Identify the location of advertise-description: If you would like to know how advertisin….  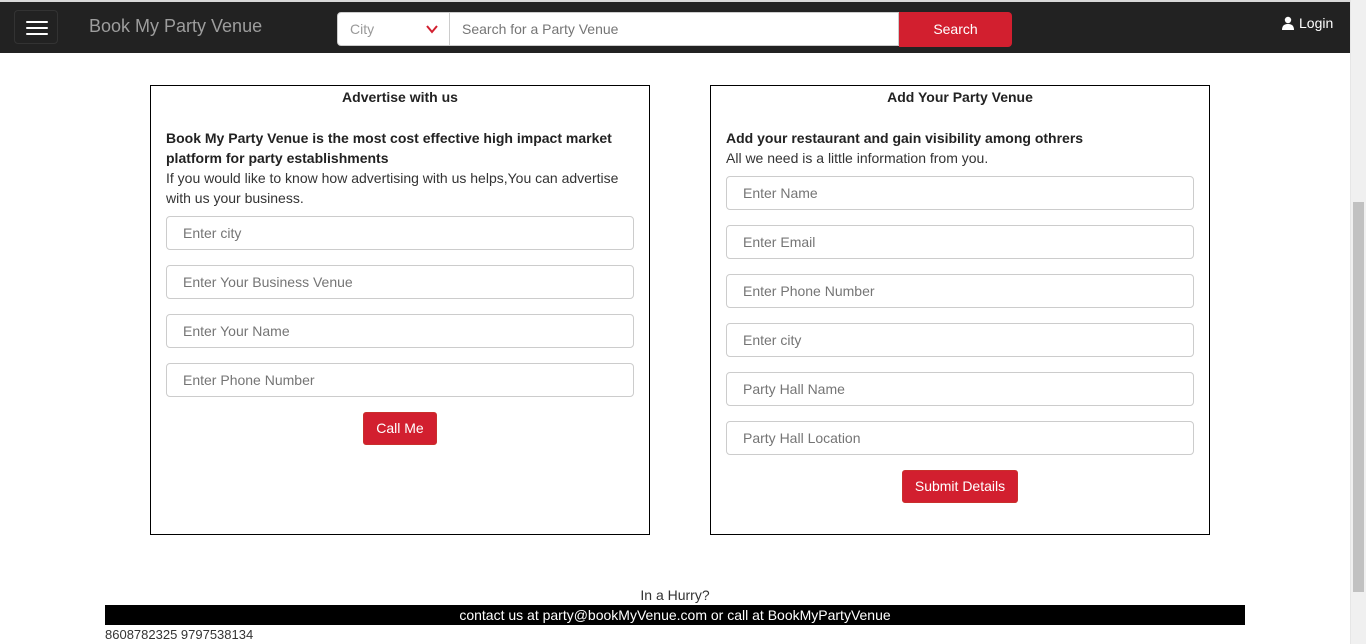
(392, 188).